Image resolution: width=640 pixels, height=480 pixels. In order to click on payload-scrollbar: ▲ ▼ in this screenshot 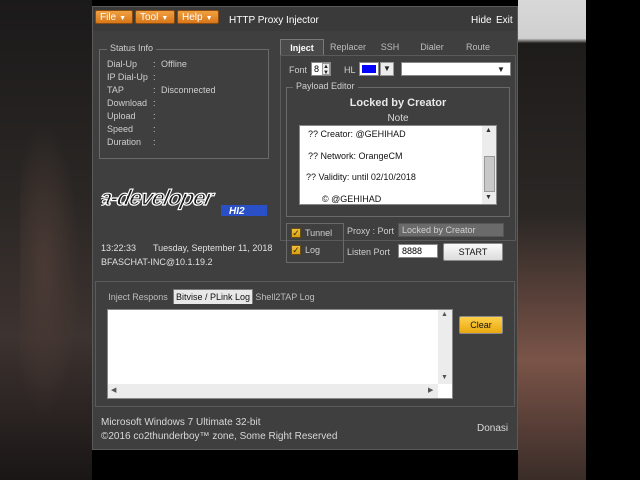, I will do `click(489, 165)`.